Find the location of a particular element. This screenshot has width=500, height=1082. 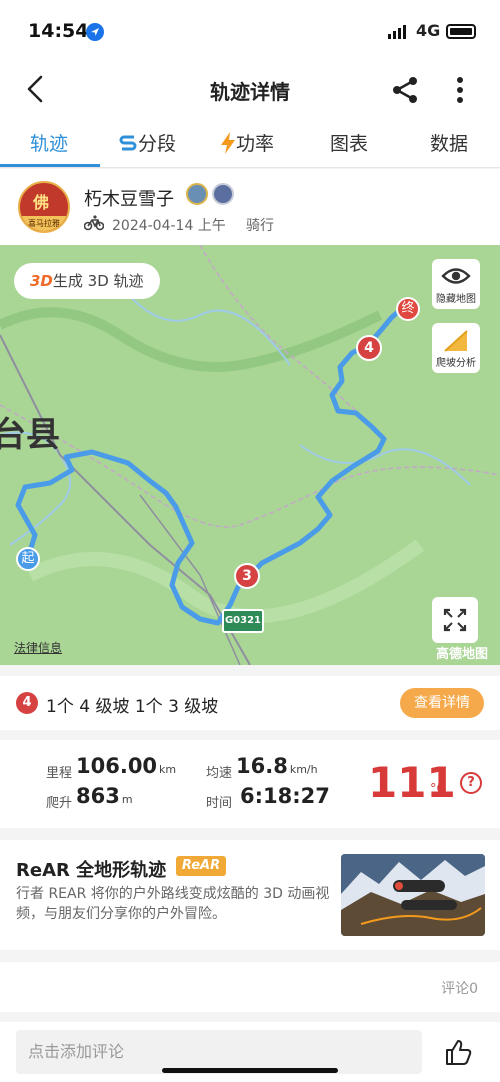

nav-bar: 轨迹详情 is located at coordinates (250, 89).